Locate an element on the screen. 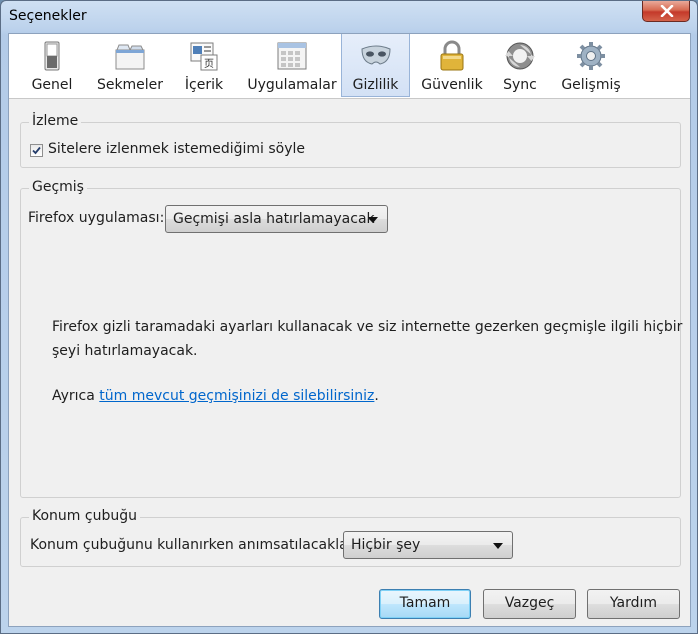 Image resolution: width=698 pixels, height=634 pixels. tab-advanced: Gelişmiş is located at coordinates (591, 65).